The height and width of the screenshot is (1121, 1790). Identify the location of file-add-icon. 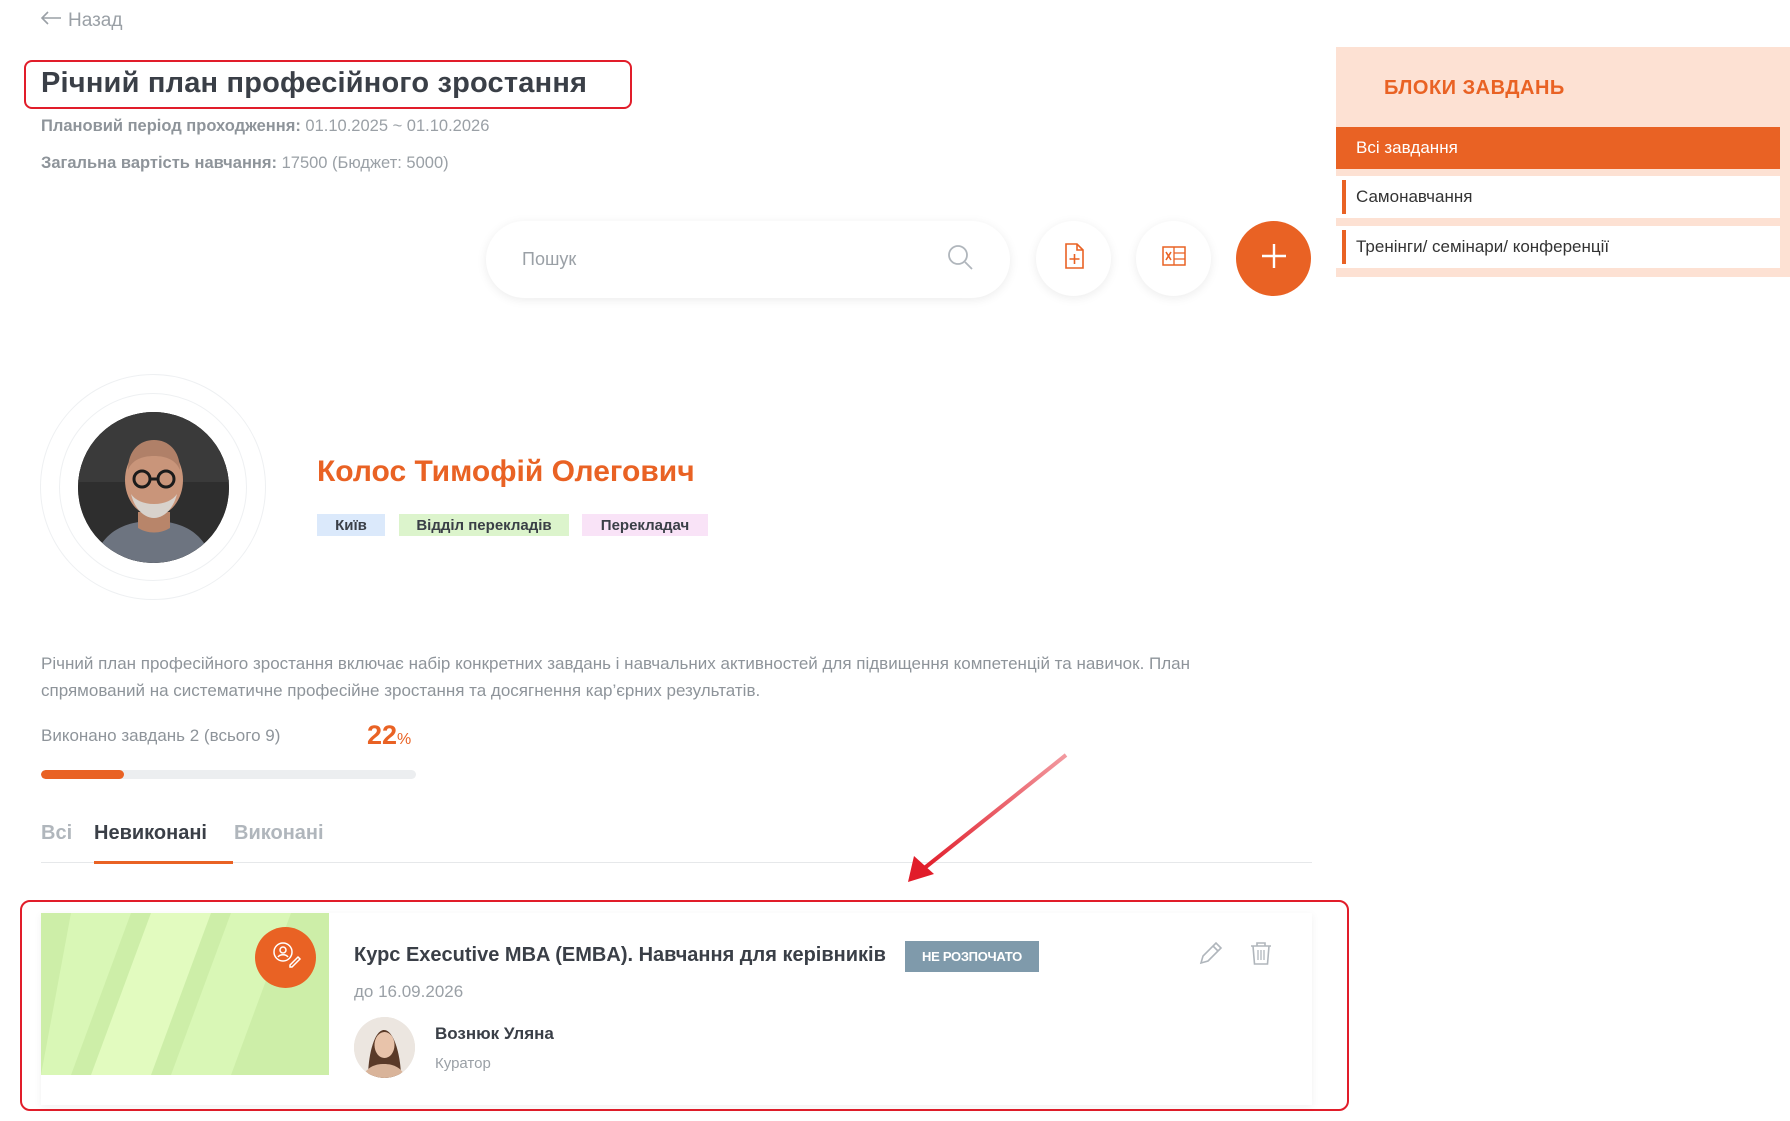
(1074, 258).